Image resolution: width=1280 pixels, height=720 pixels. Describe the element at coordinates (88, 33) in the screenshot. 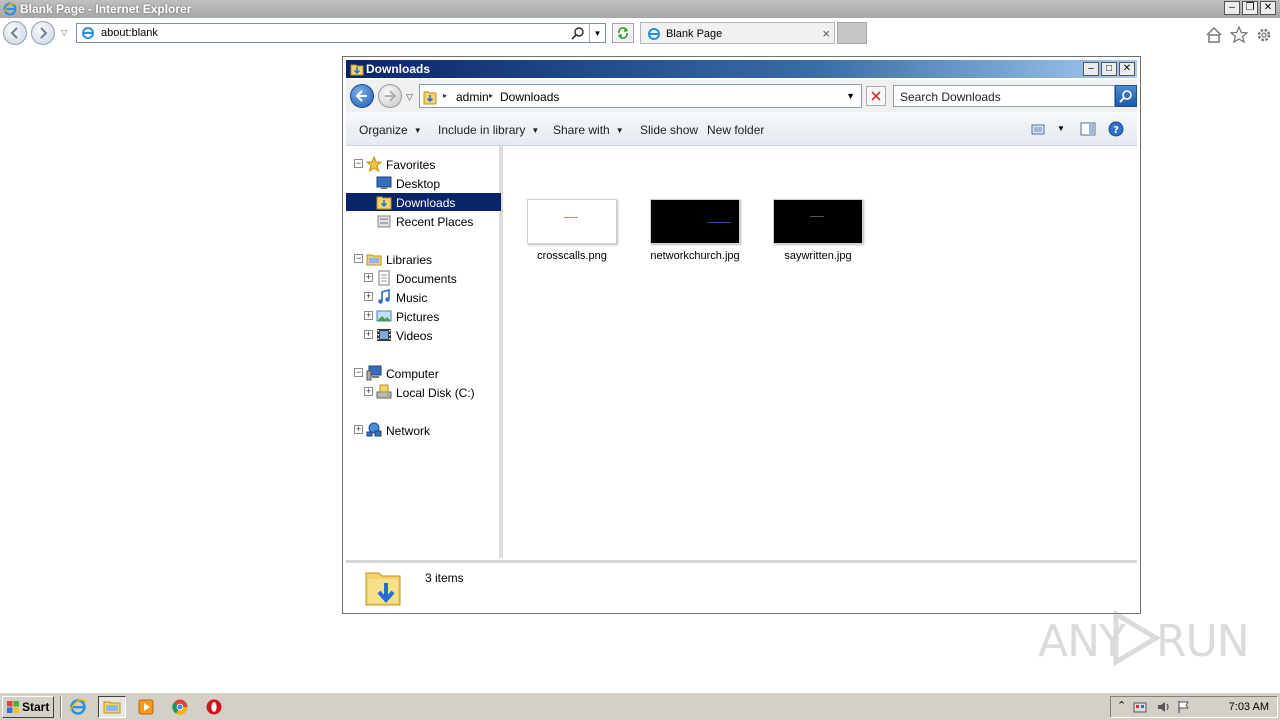

I see `ie-page-icon` at that location.